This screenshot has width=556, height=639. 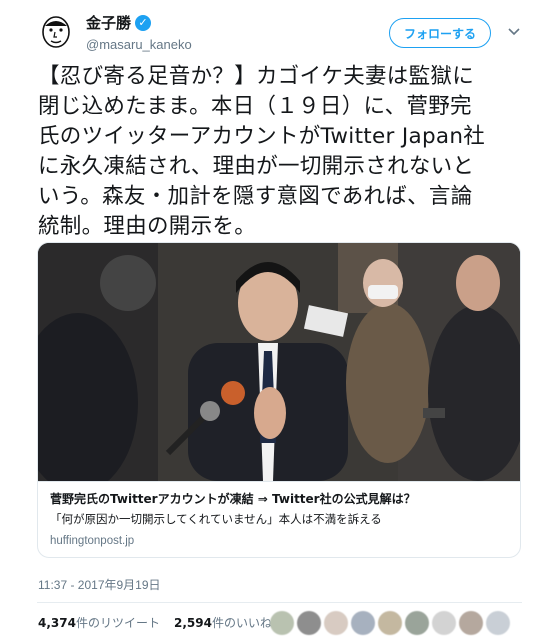 I want to click on follow-button: フォローする, so click(x=440, y=33).